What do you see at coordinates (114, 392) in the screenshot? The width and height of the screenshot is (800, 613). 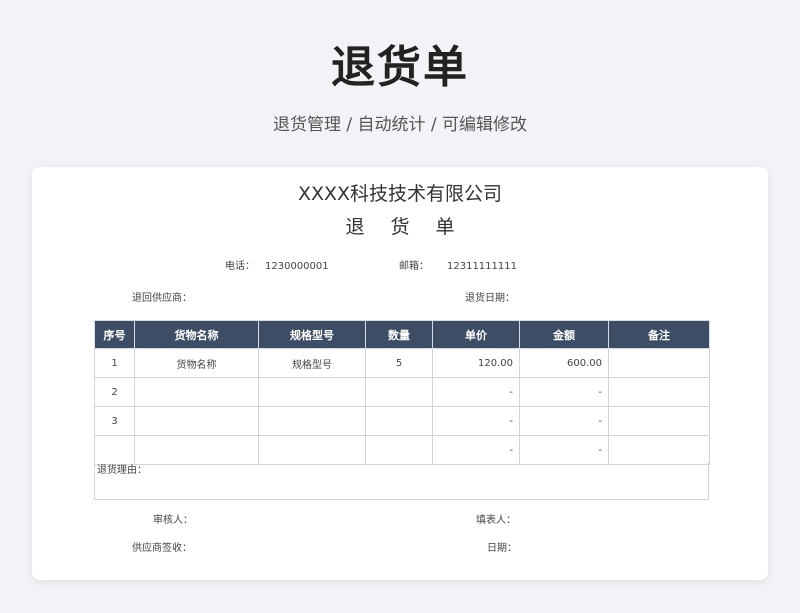 I see `cell-index: 2` at bounding box center [114, 392].